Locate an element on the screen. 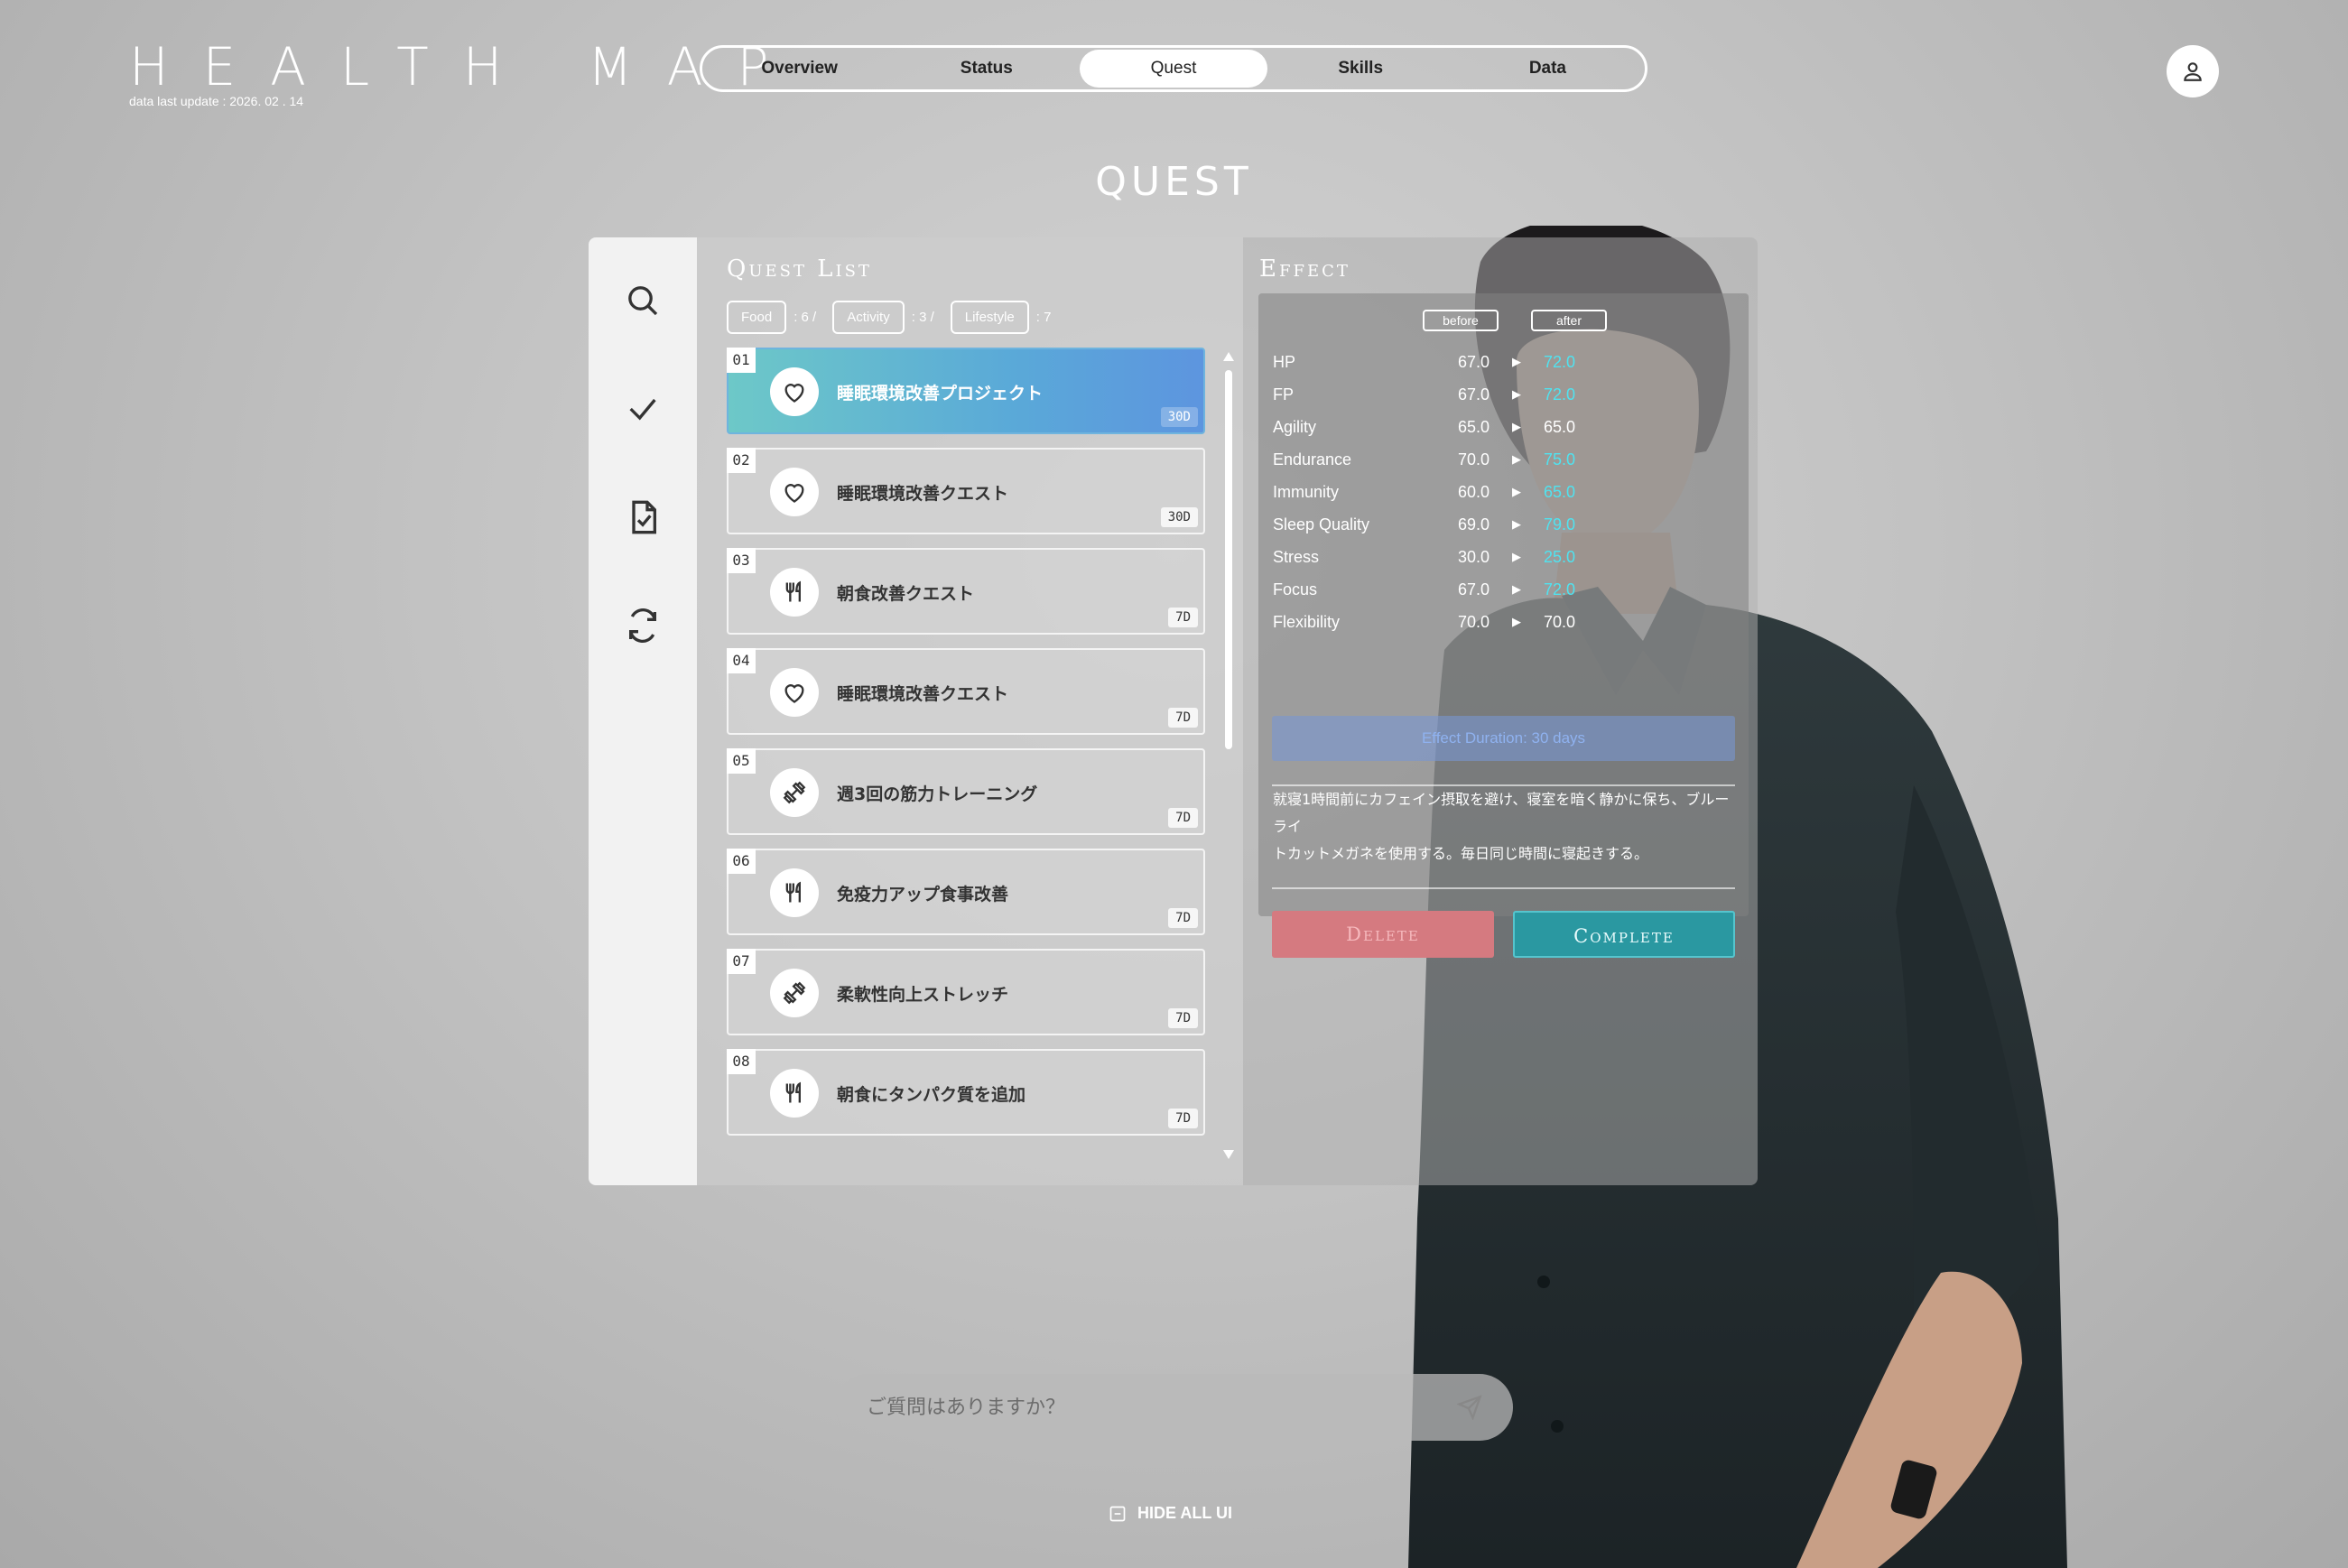 The width and height of the screenshot is (2348, 1568). stat-after: 25.0 is located at coordinates (1560, 556).